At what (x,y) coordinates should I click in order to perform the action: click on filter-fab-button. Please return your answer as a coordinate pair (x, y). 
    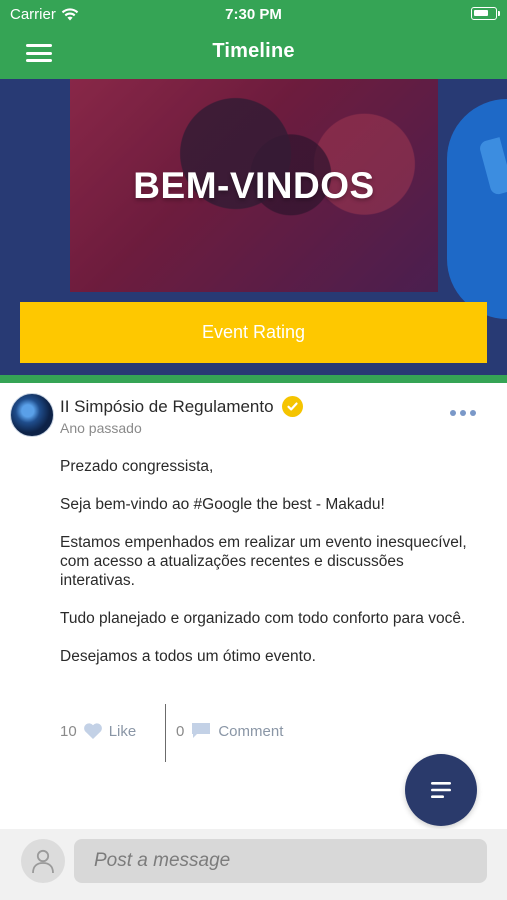
    Looking at the image, I should click on (441, 790).